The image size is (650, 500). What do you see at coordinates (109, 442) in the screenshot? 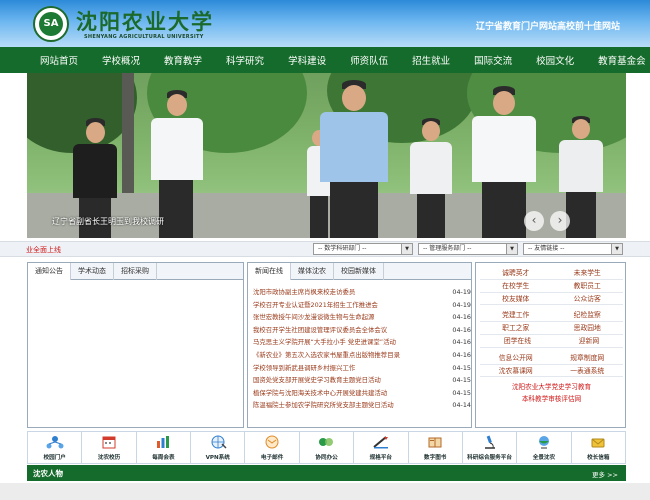
I see `calendar-icon` at bounding box center [109, 442].